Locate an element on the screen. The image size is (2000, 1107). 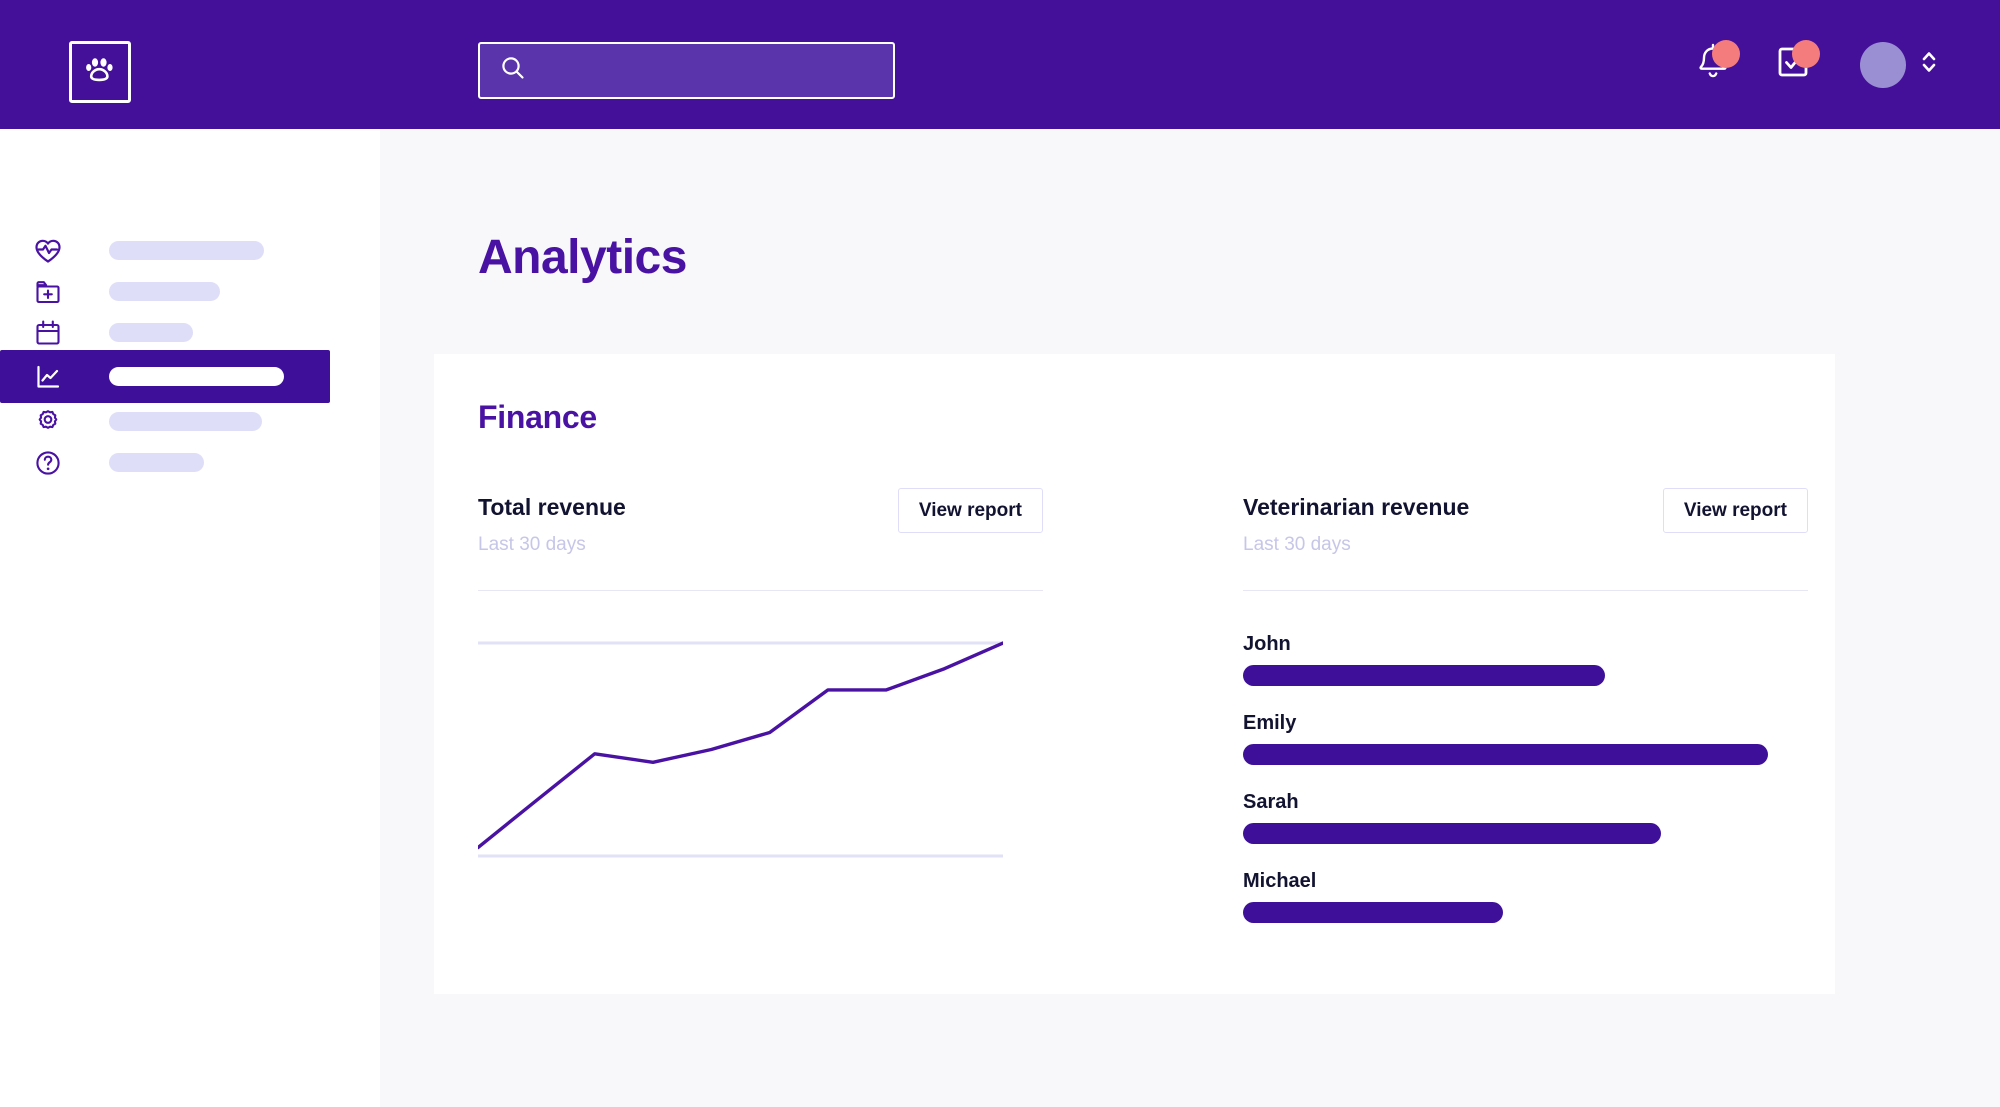
gear-icon is located at coordinates (48, 422).